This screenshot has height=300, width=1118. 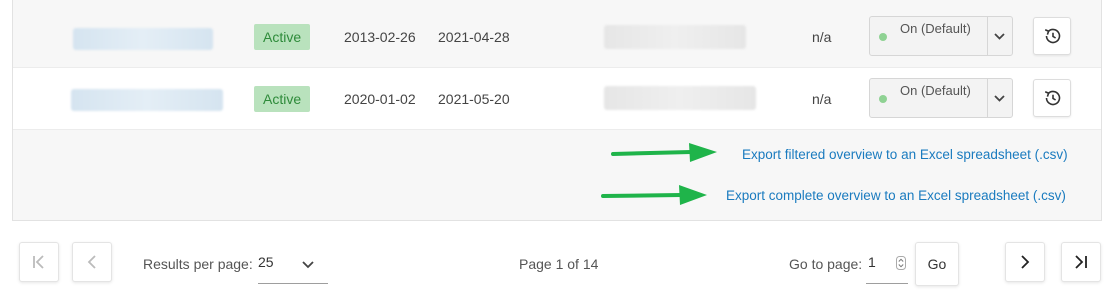 What do you see at coordinates (380, 37) in the screenshot?
I see `start-date: 2013-02-26` at bounding box center [380, 37].